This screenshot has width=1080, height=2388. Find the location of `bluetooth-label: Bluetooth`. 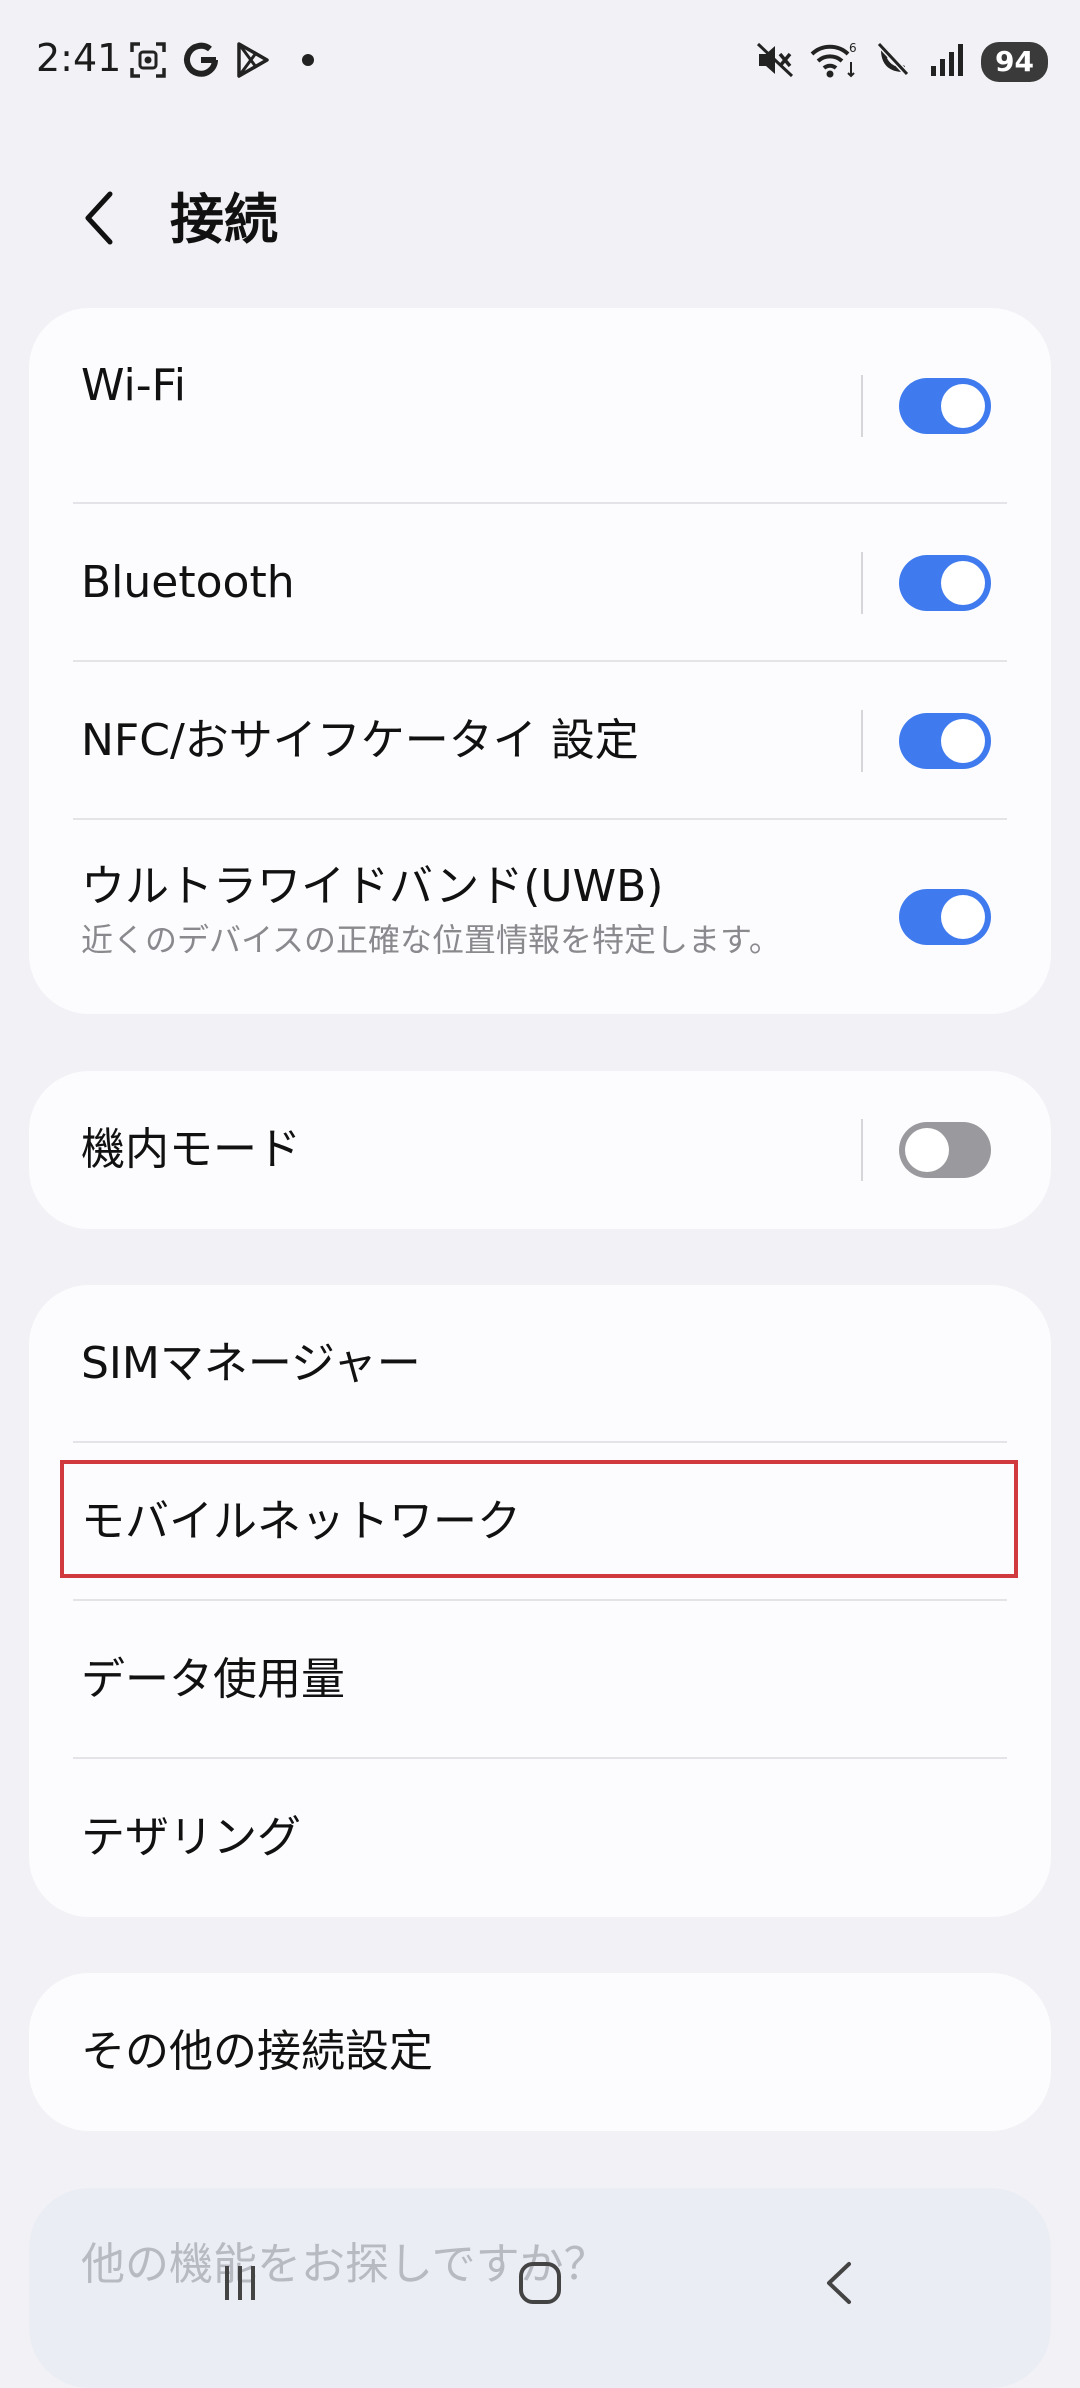

bluetooth-label: Bluetooth is located at coordinates (188, 582).